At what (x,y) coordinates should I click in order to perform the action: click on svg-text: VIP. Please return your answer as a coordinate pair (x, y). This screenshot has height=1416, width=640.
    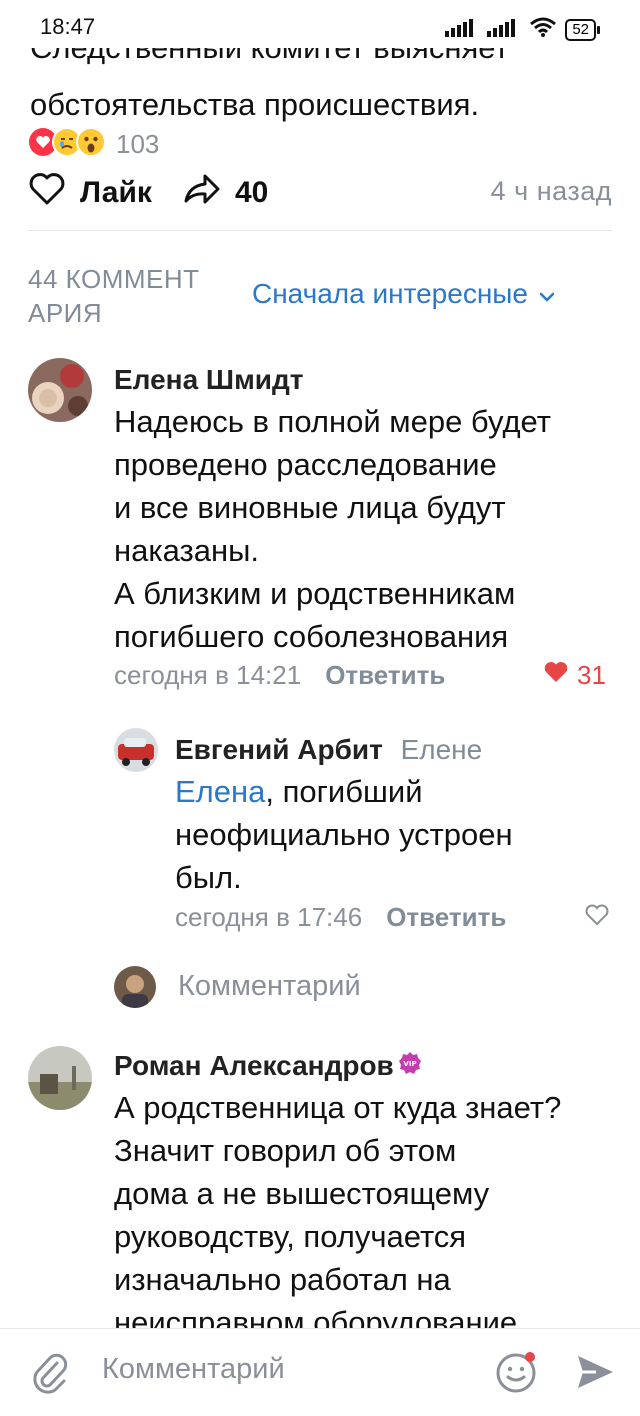
    Looking at the image, I should click on (409, 1064).